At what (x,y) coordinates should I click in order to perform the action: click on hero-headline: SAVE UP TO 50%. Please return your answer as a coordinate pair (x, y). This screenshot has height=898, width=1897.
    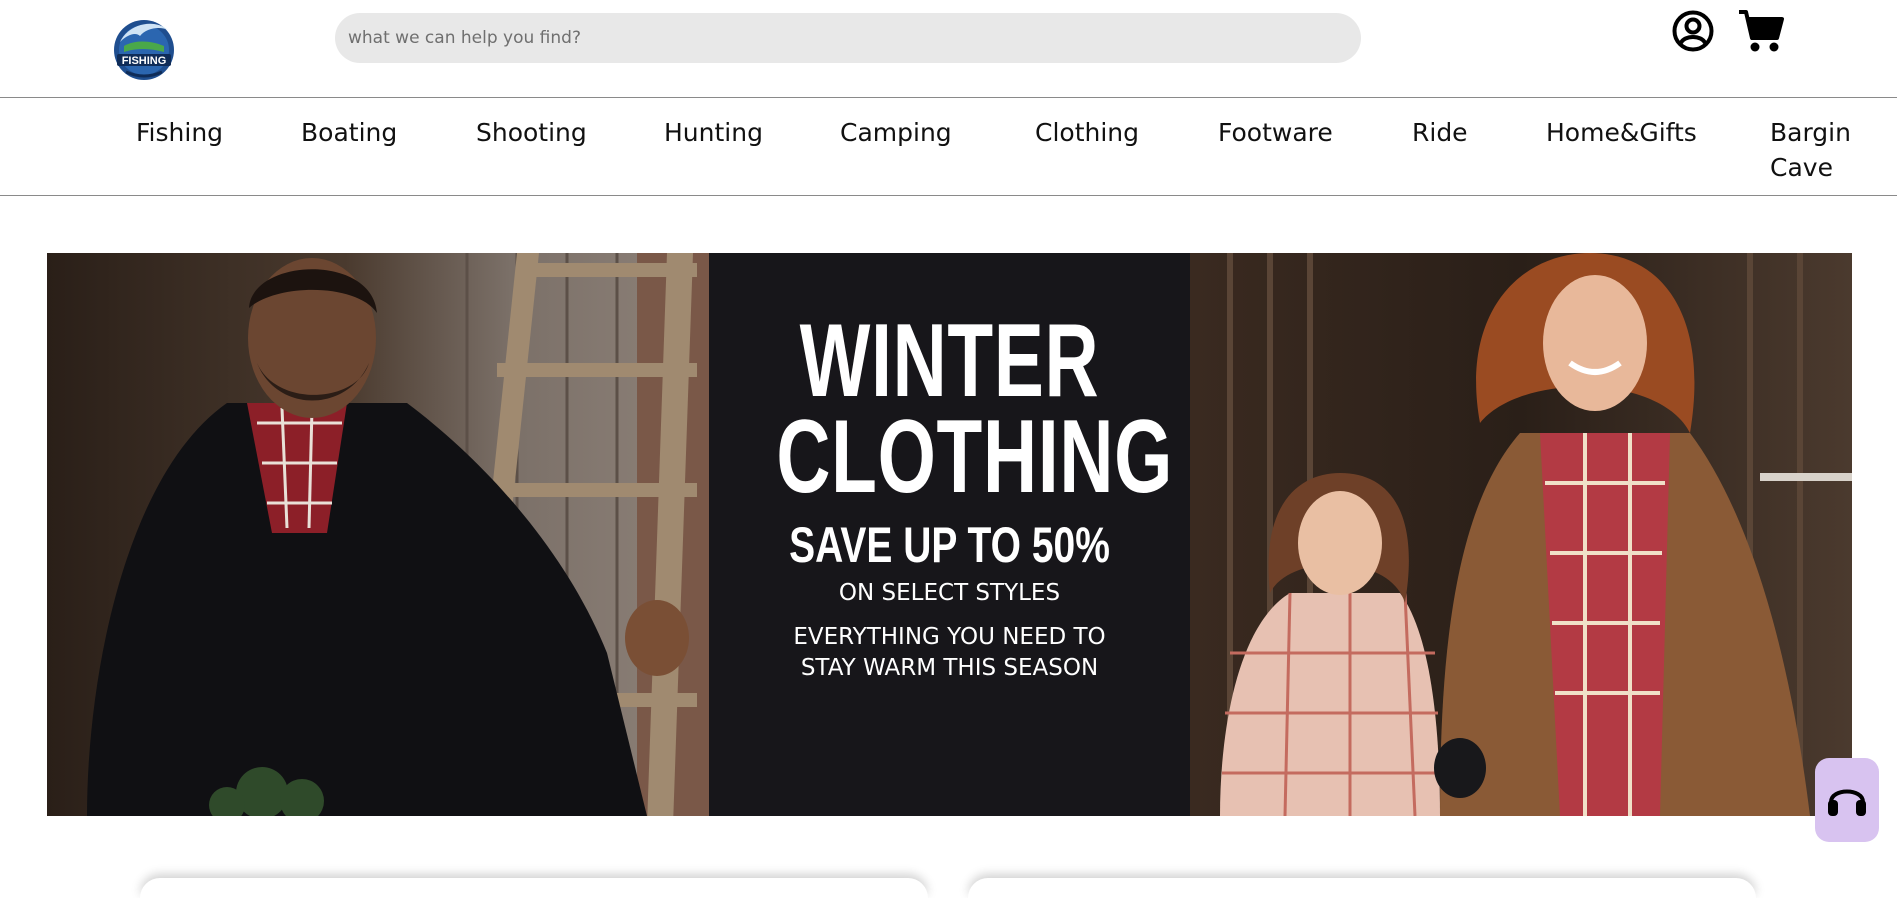
    Looking at the image, I should click on (949, 545).